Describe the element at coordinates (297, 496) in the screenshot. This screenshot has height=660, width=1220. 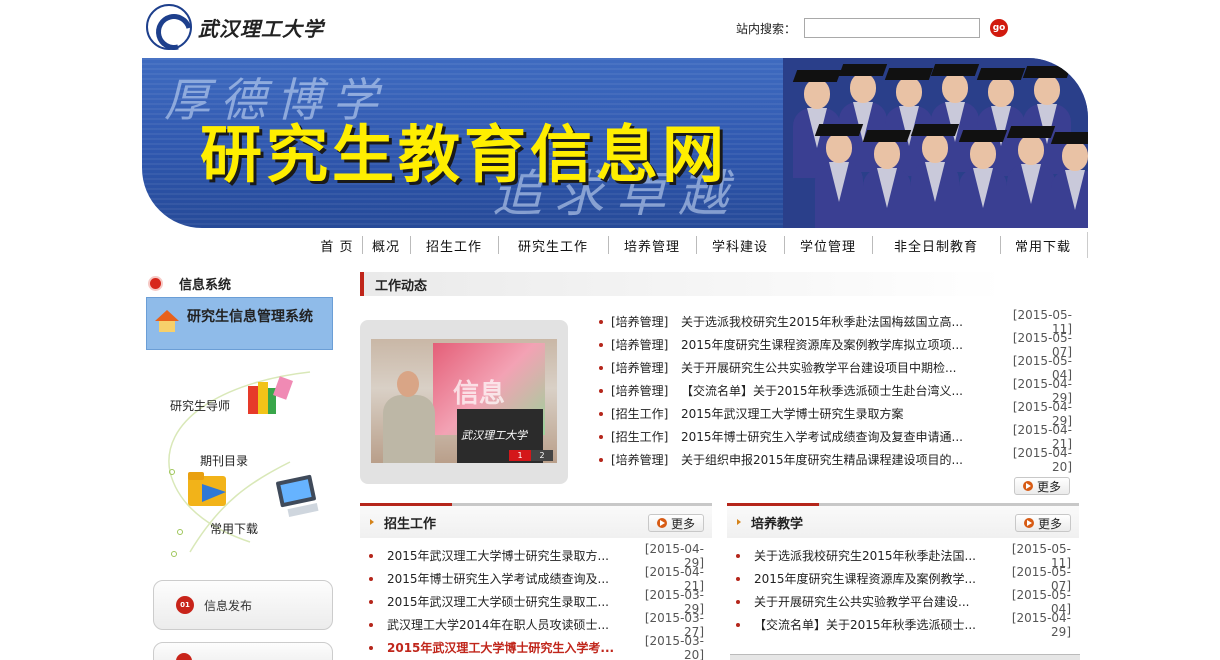
I see `monitor-icon` at that location.